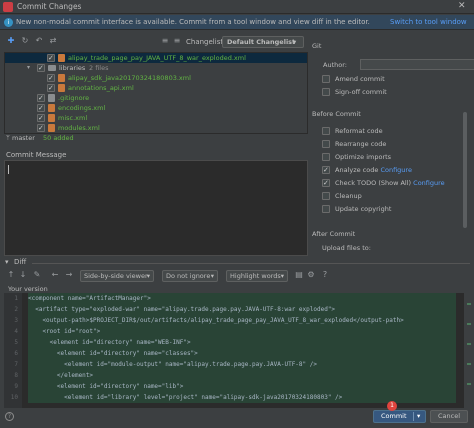 The image size is (474, 428). I want to click on file-name: alipay_sdk_java20170324180803.xml, so click(129, 78).